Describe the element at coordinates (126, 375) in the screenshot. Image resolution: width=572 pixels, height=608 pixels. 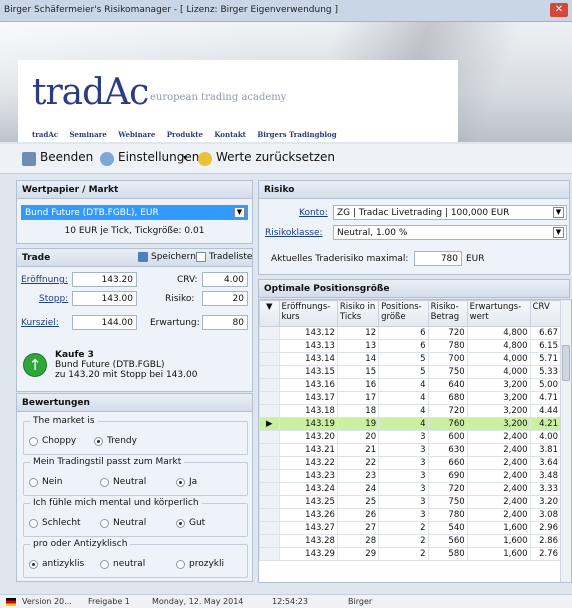
I see `order-summary-line3: zu 143.20 mit Stopp bei 143.00` at that location.